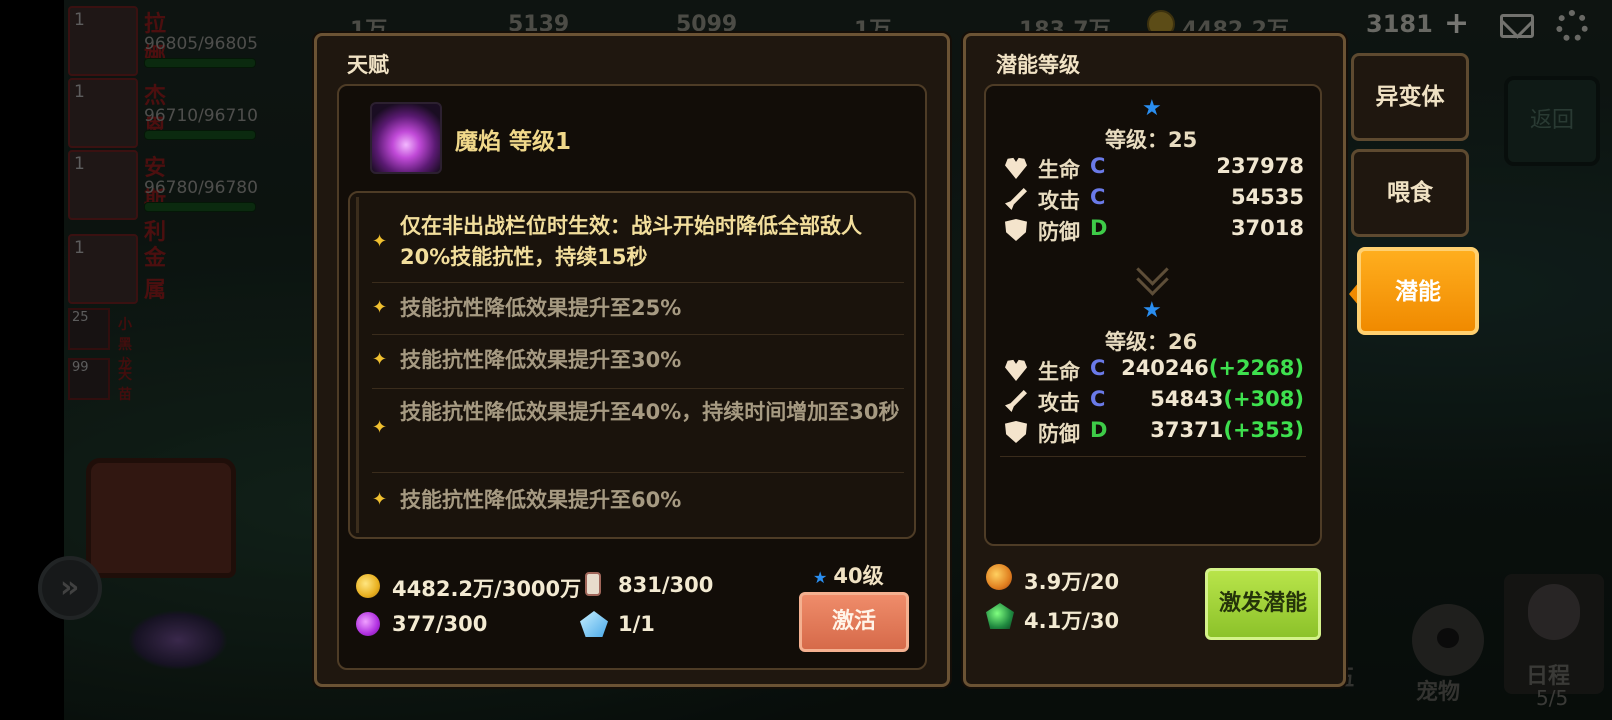 The width and height of the screenshot is (1612, 720). I want to click on gold-coin-icon, so click(368, 586).